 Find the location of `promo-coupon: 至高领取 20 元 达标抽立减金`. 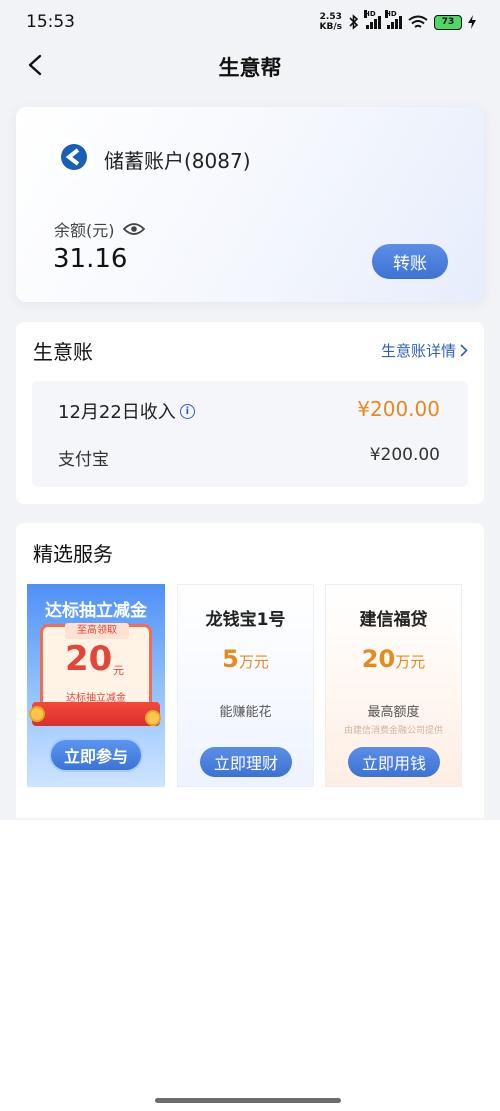

promo-coupon: 至高领取 20 元 达标抽立减金 is located at coordinates (96, 666).